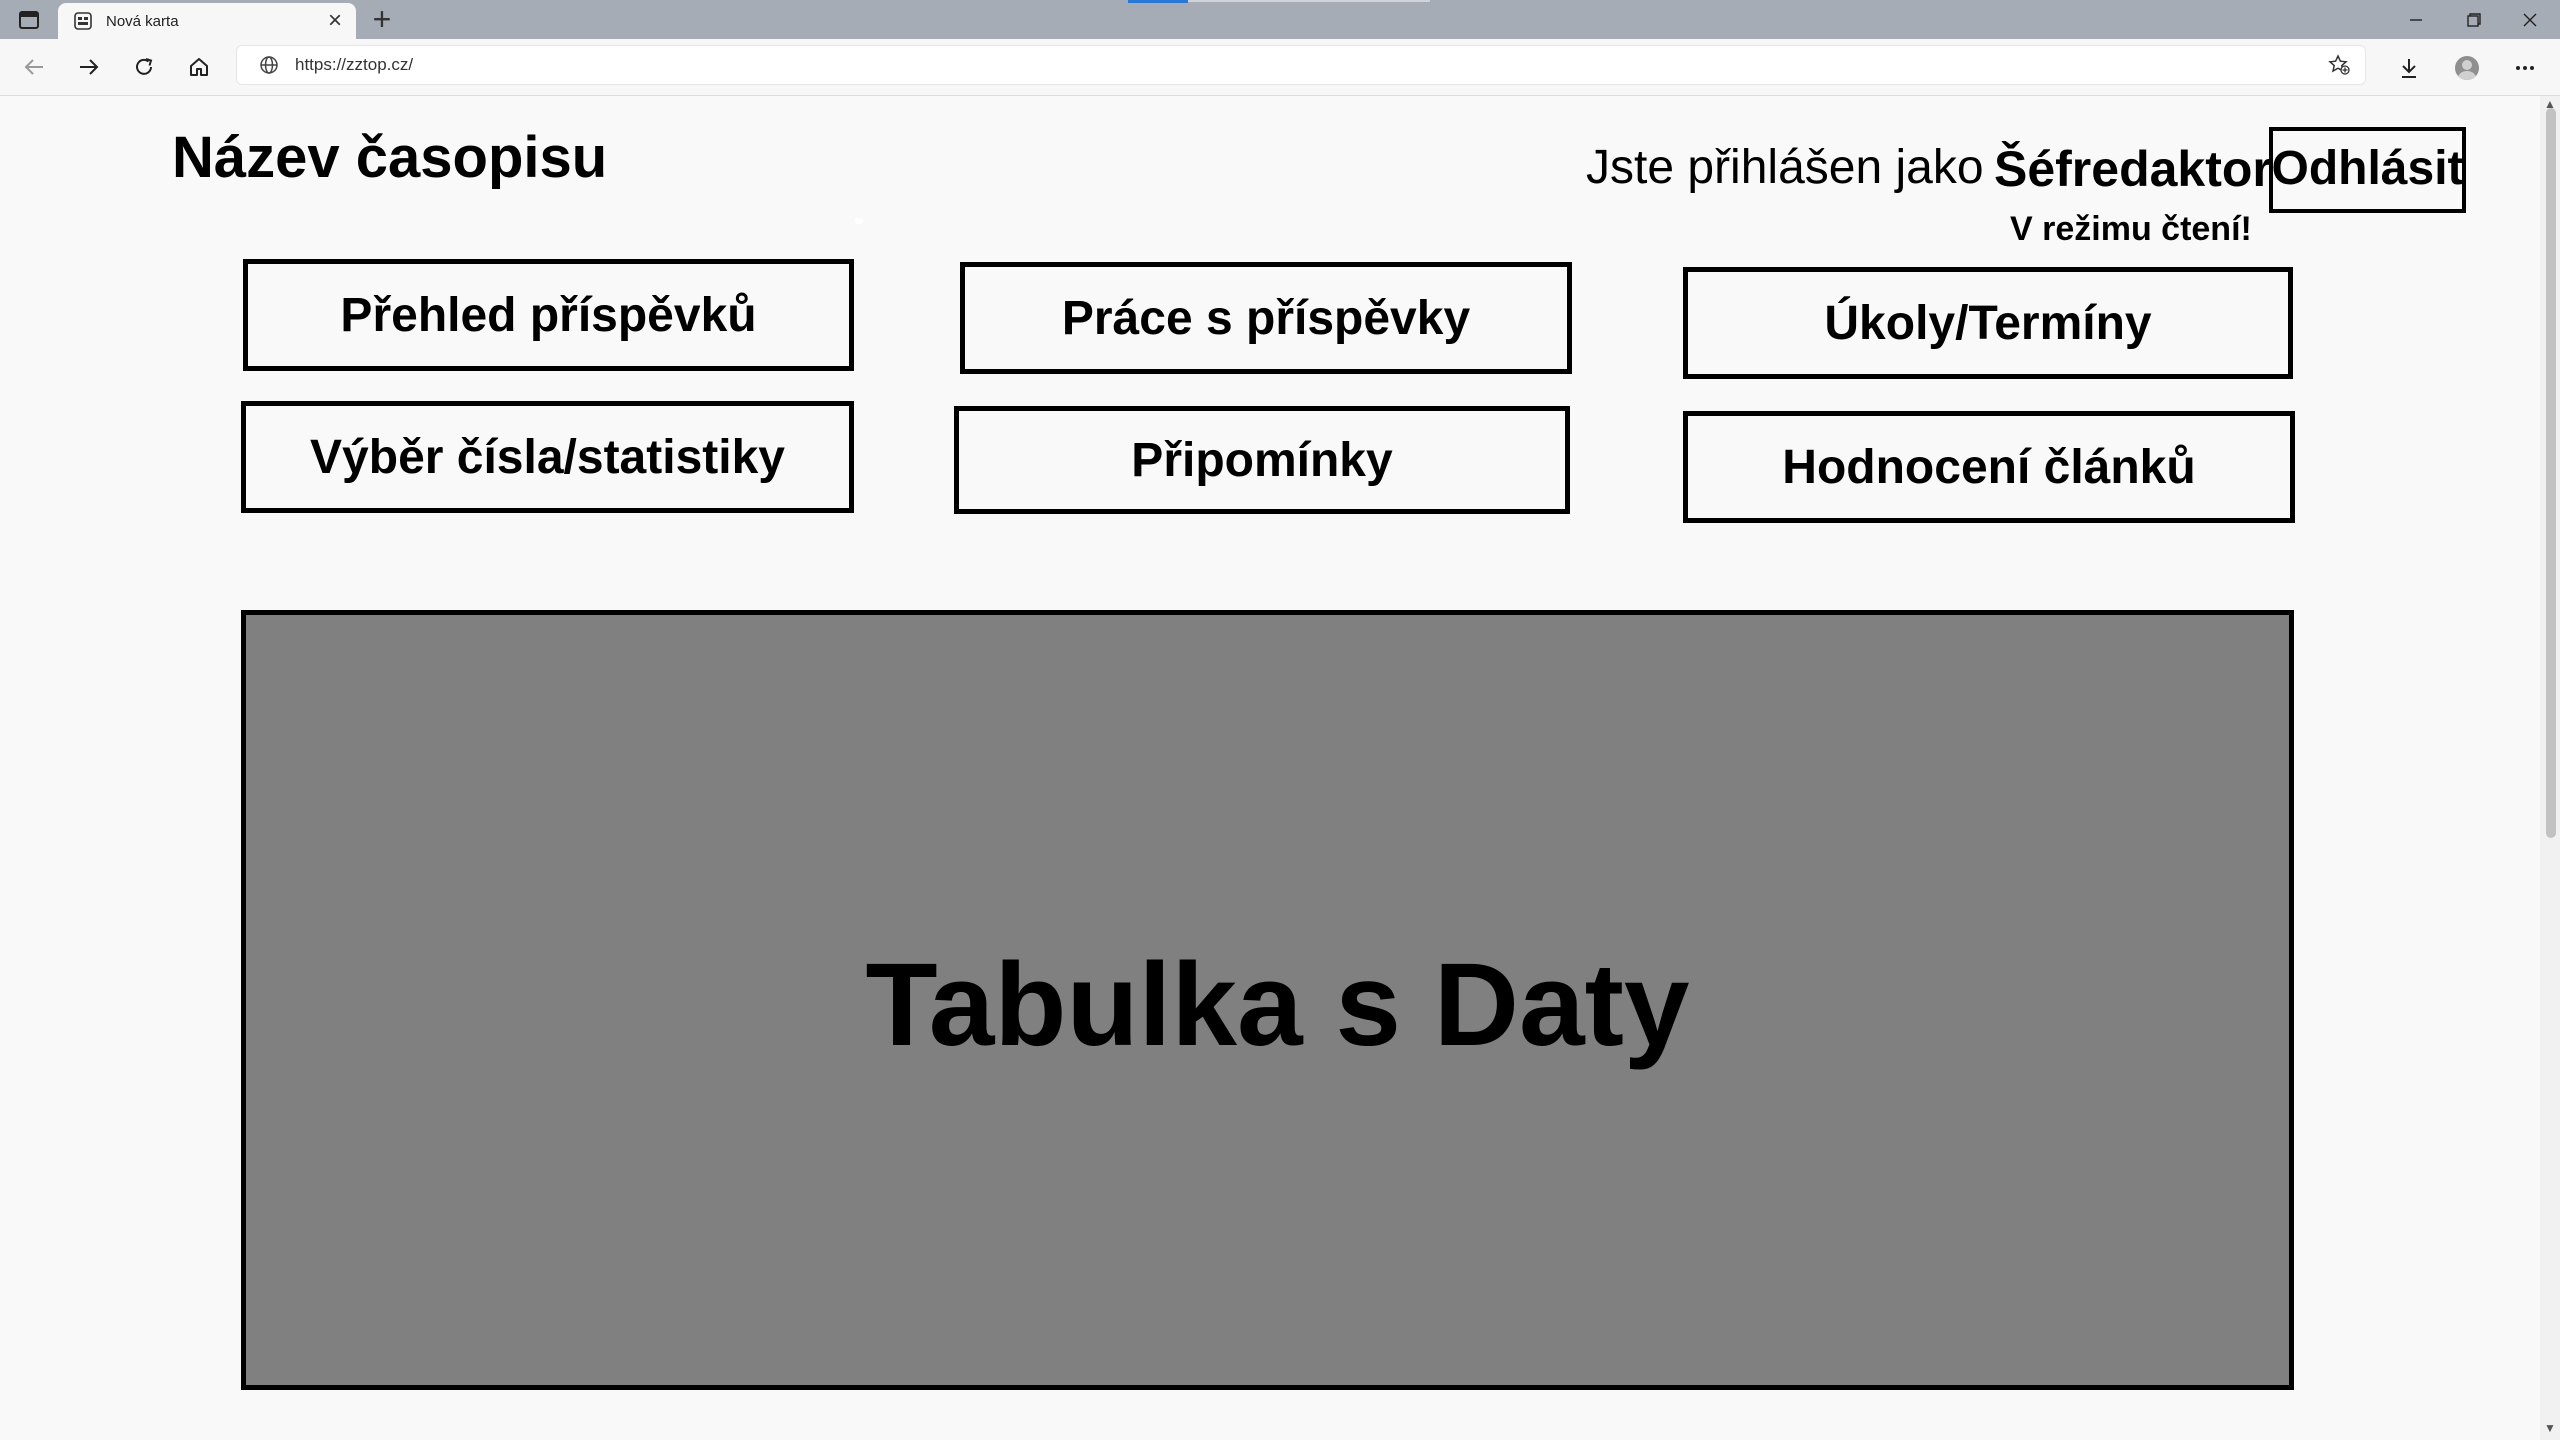 The width and height of the screenshot is (2560, 1440). What do you see at coordinates (859, 221) in the screenshot?
I see `decorative-dot` at bounding box center [859, 221].